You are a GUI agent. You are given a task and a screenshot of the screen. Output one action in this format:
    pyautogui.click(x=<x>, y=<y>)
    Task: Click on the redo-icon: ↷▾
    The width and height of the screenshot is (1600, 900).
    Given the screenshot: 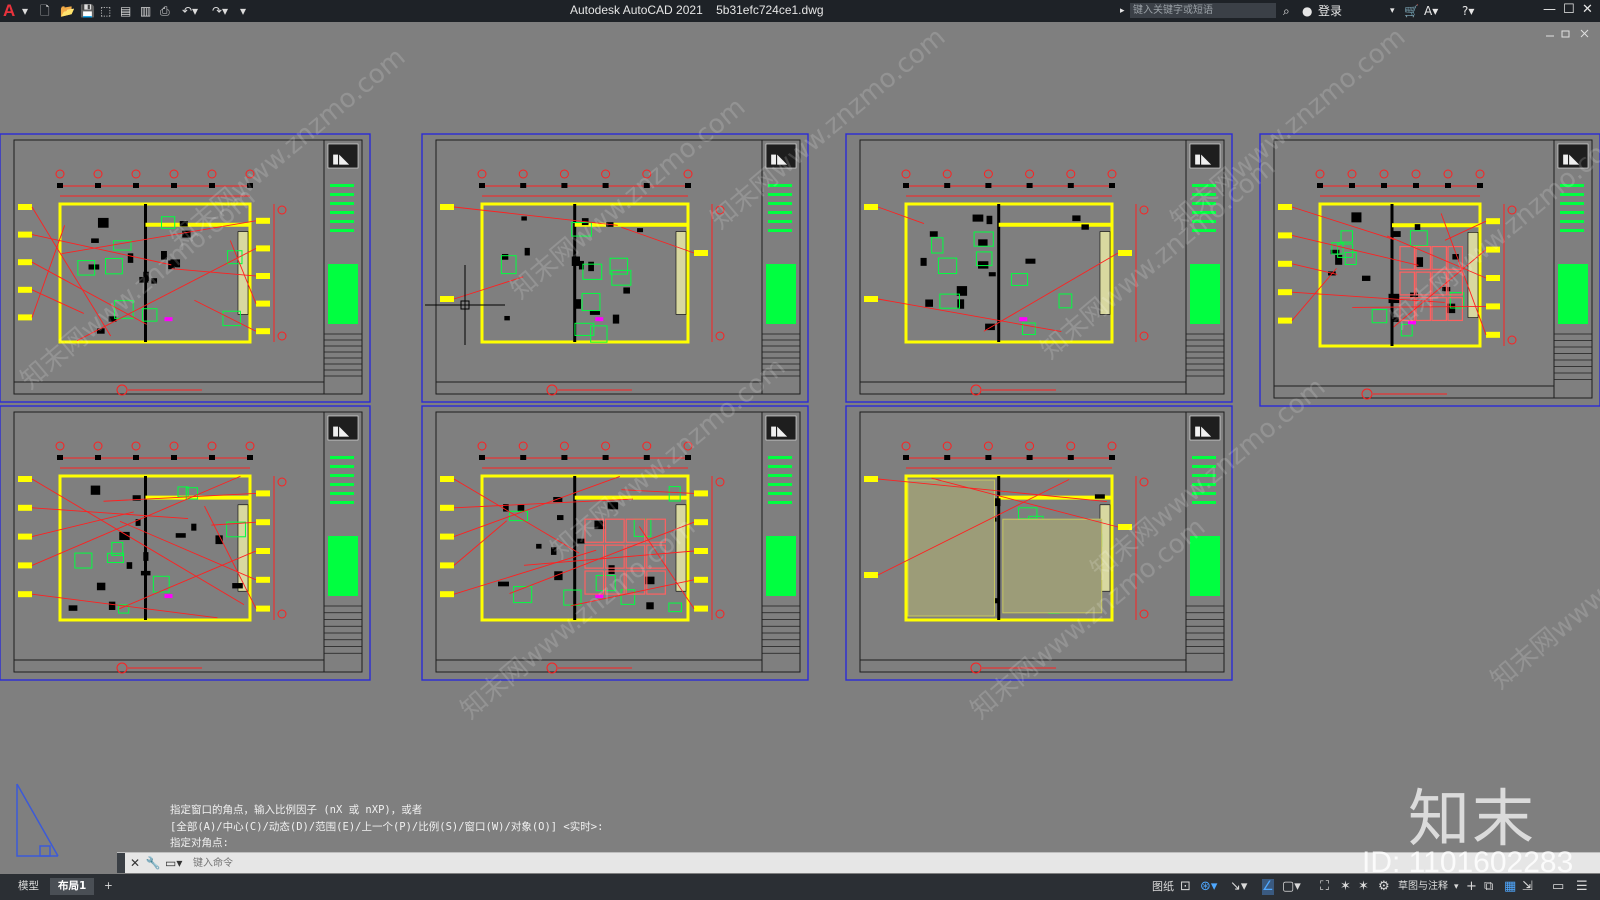 What is the action you would take?
    pyautogui.click(x=220, y=11)
    